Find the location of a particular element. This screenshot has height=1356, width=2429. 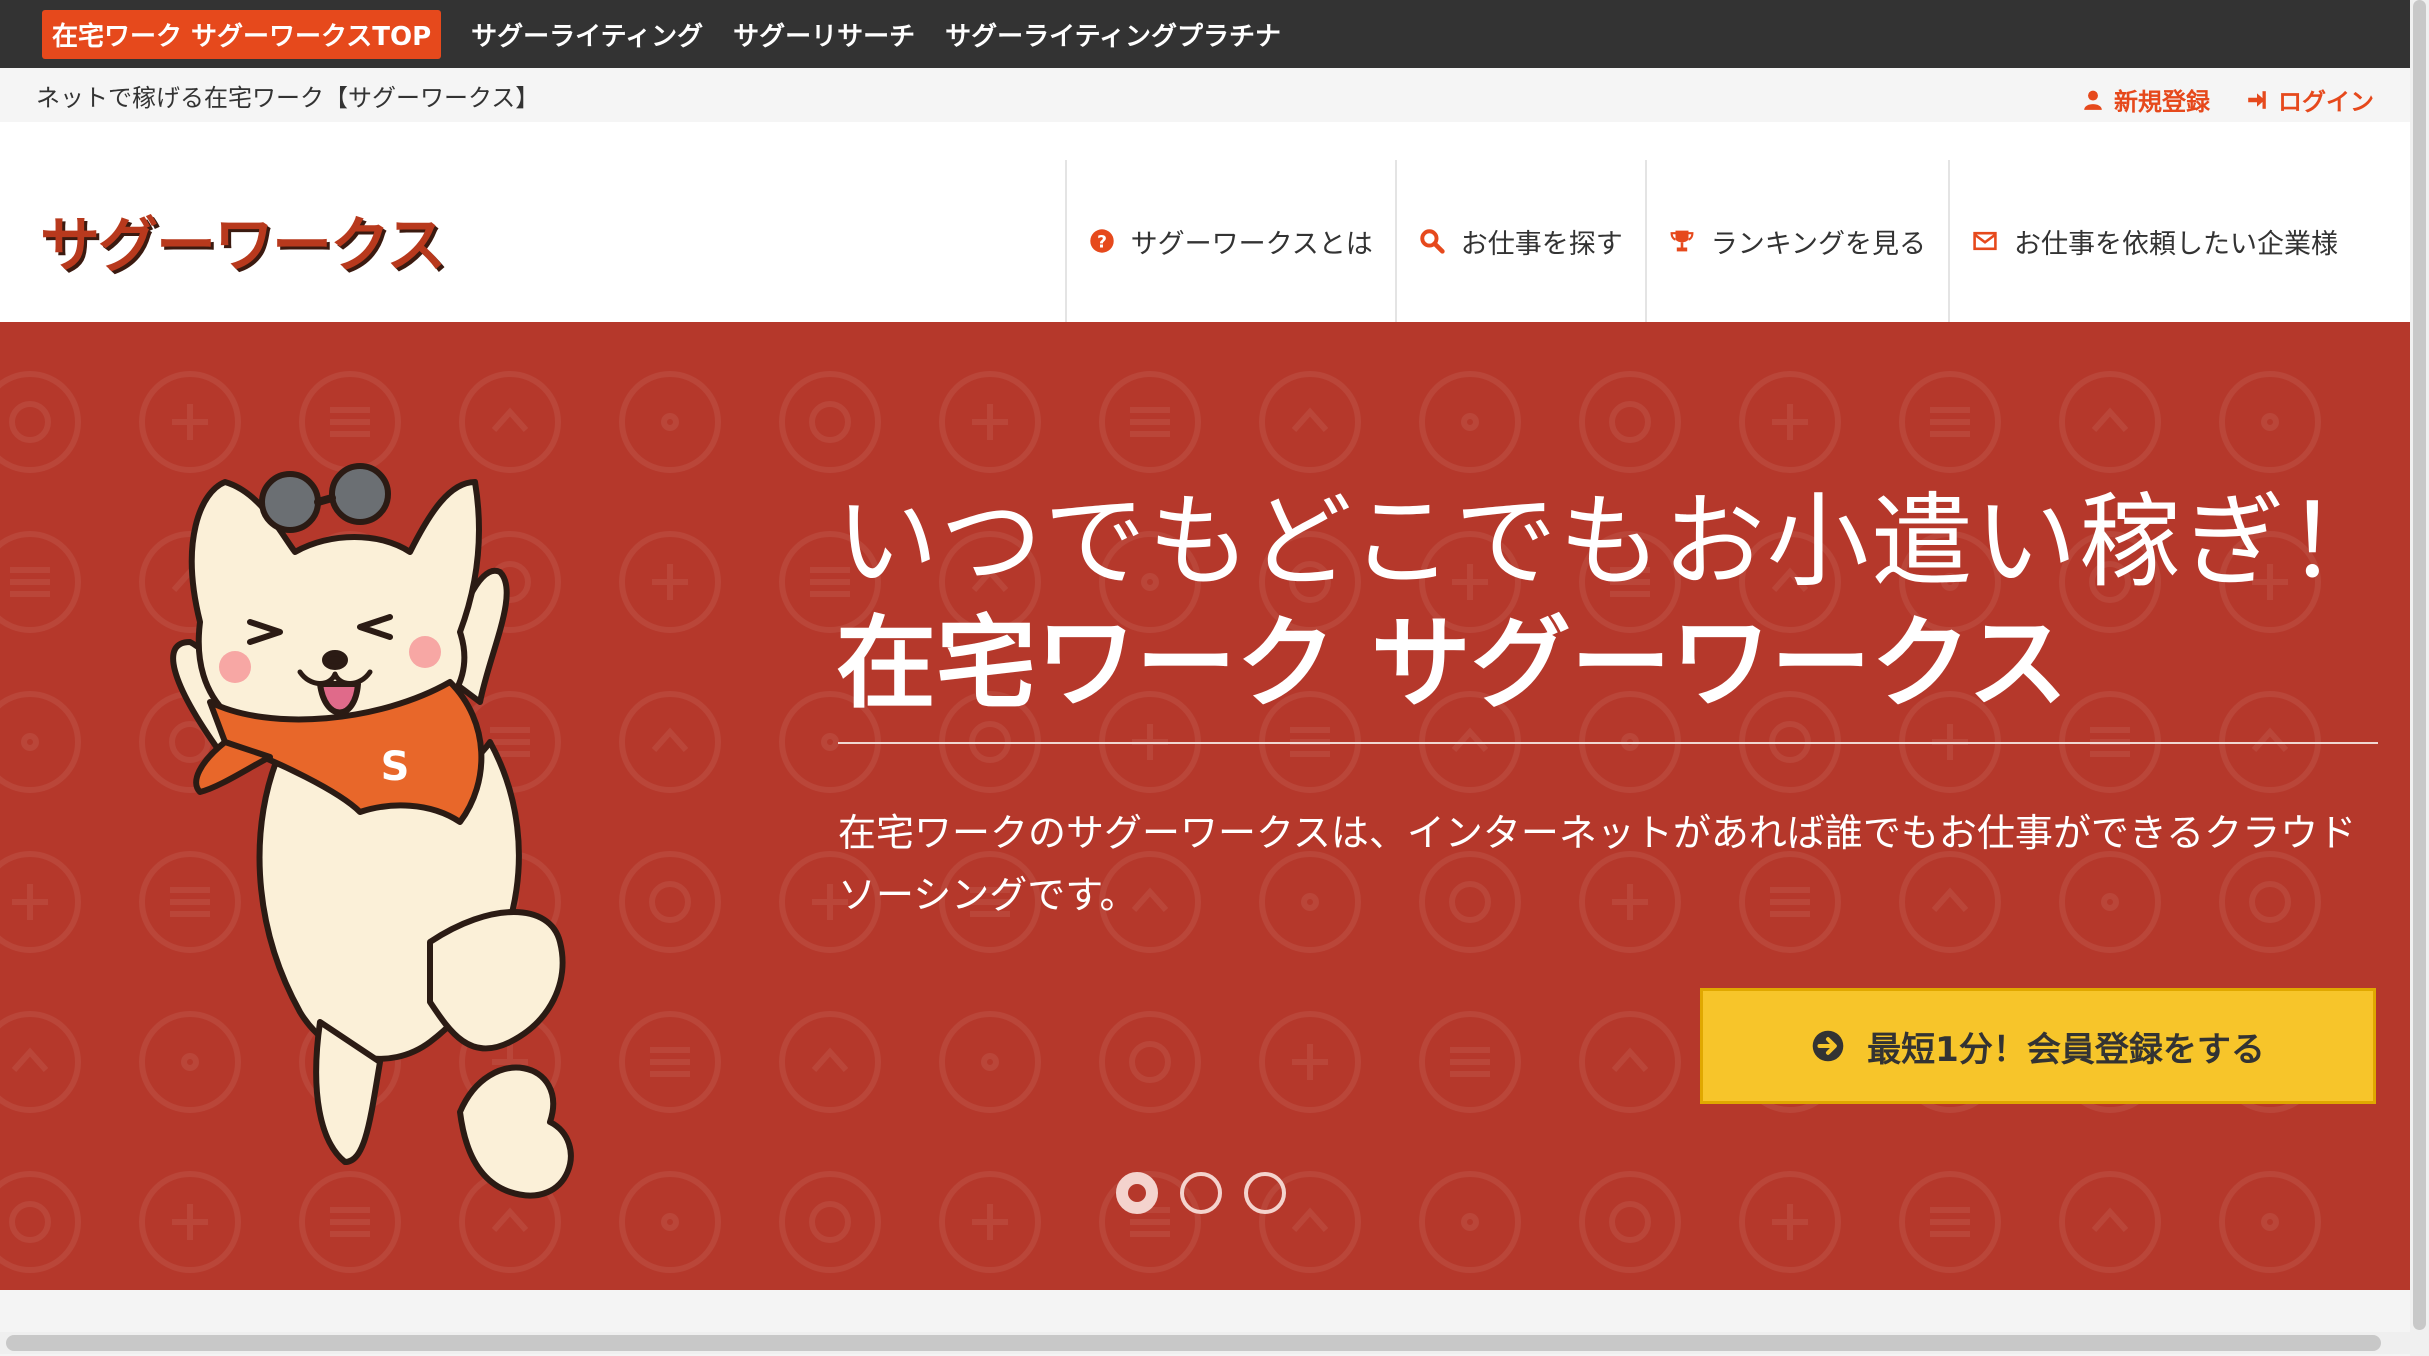

user-icon is located at coordinates (2093, 100).